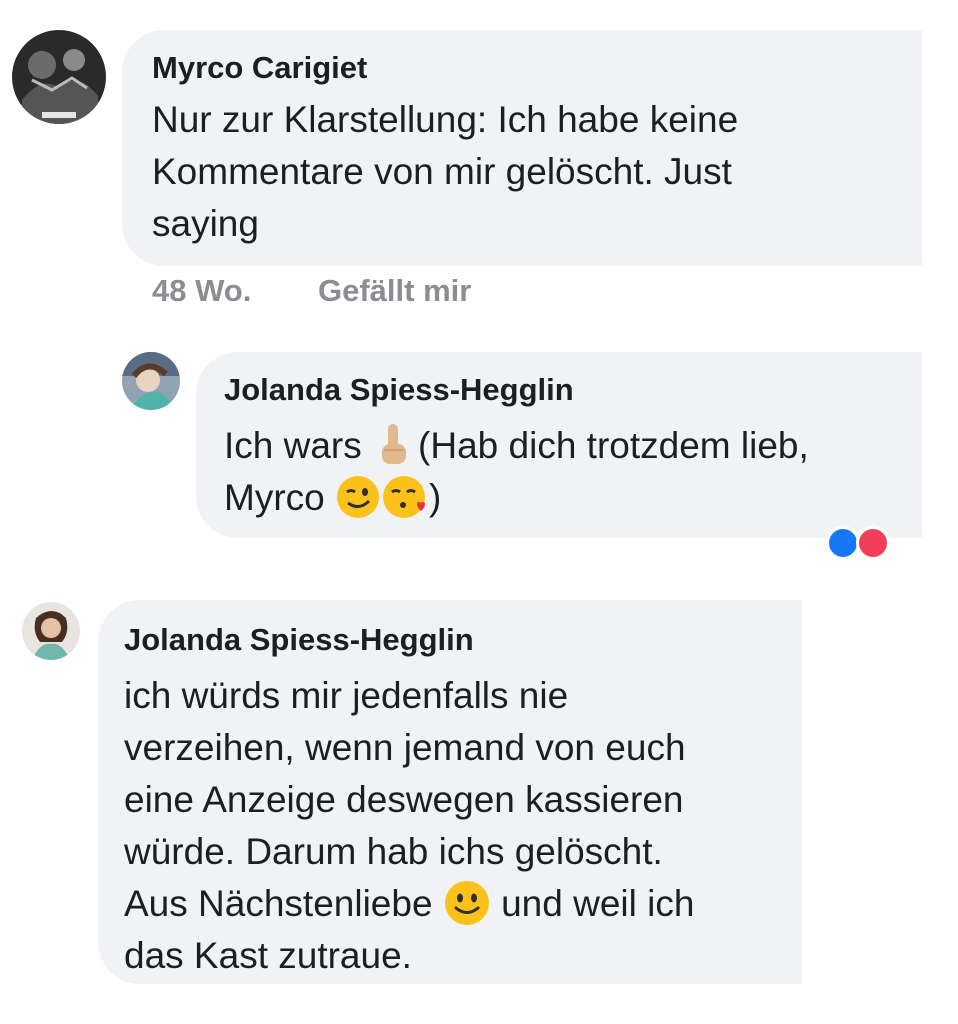  Describe the element at coordinates (201, 291) in the screenshot. I see `comment-timestamp: 48 Wo.` at that location.